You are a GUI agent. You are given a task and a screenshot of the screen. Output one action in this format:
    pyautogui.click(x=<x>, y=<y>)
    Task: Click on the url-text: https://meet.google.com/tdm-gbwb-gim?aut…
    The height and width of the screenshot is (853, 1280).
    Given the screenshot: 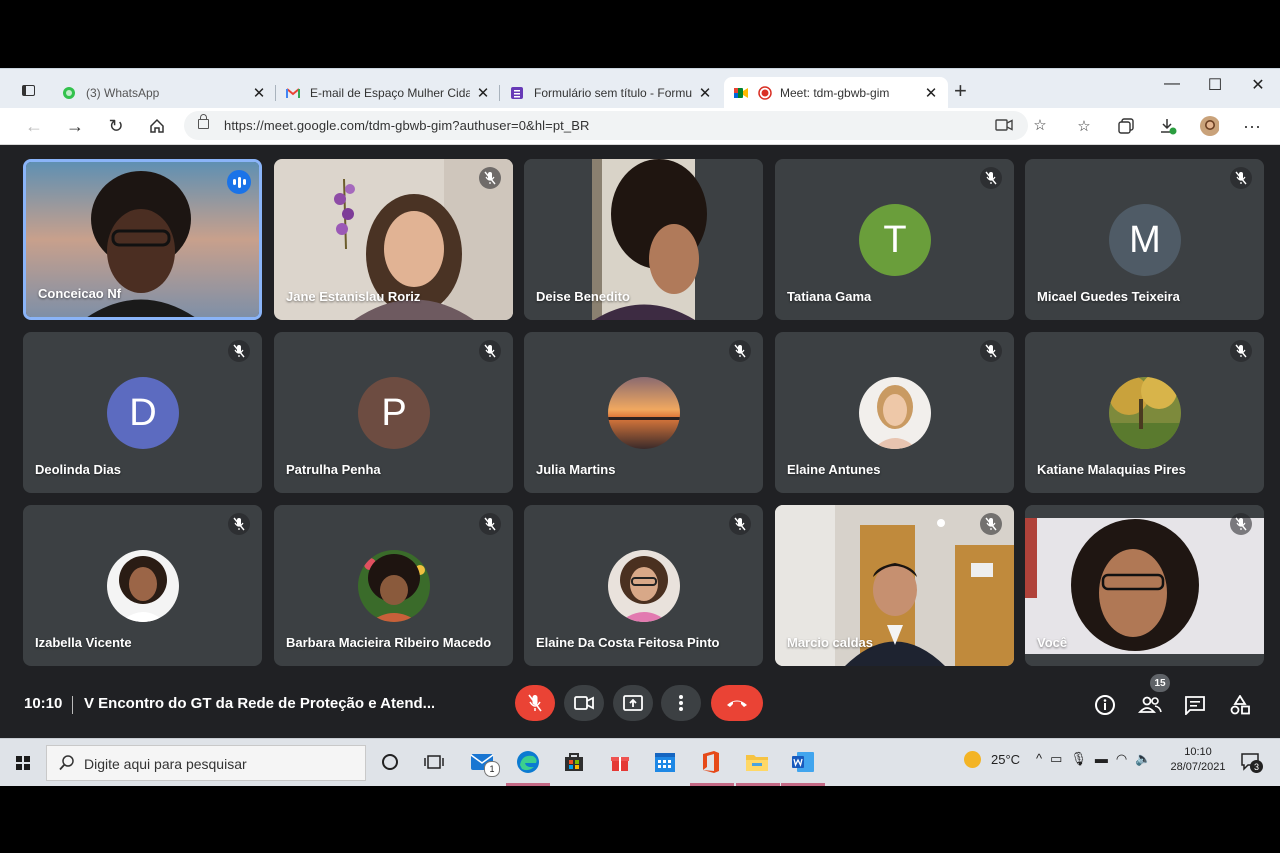 What is the action you would take?
    pyautogui.click(x=406, y=125)
    